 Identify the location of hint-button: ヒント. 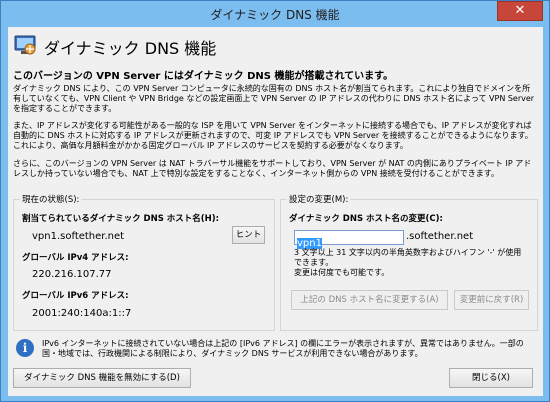
(248, 235).